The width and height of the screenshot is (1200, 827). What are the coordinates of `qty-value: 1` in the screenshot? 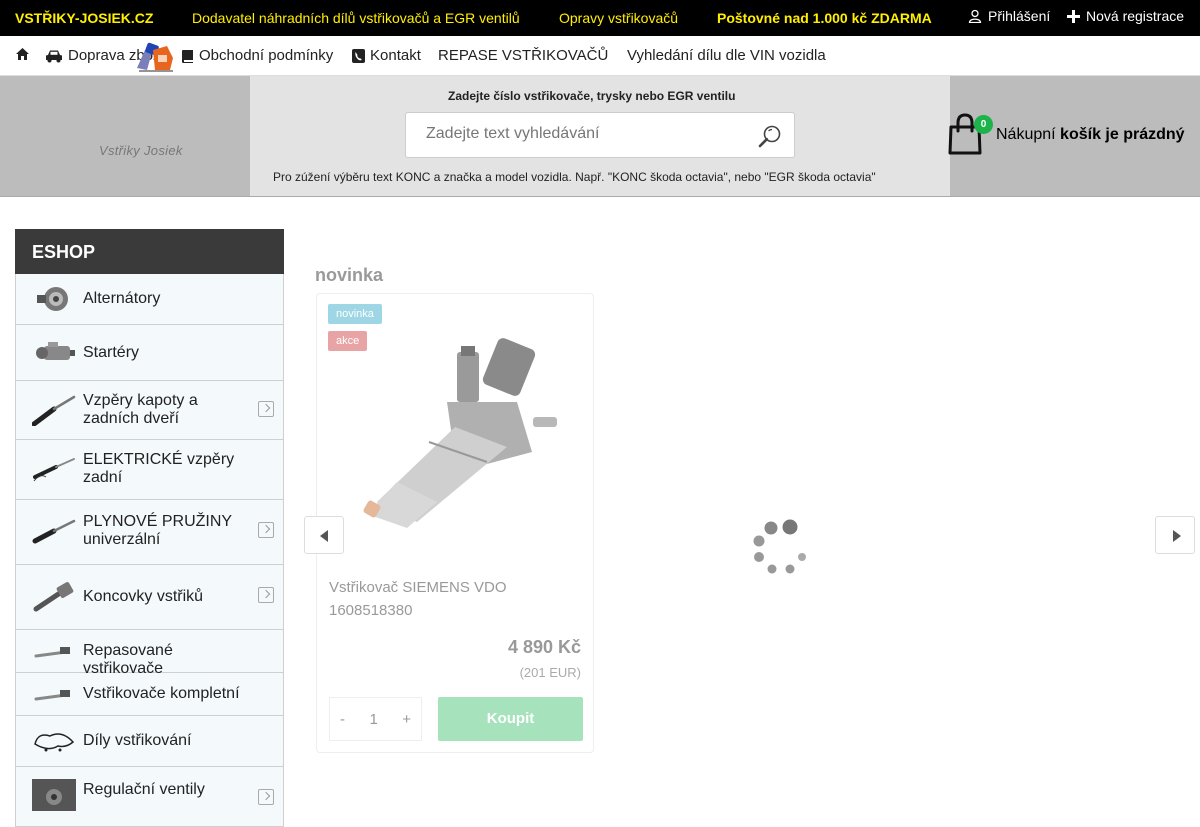 It's located at (373, 719).